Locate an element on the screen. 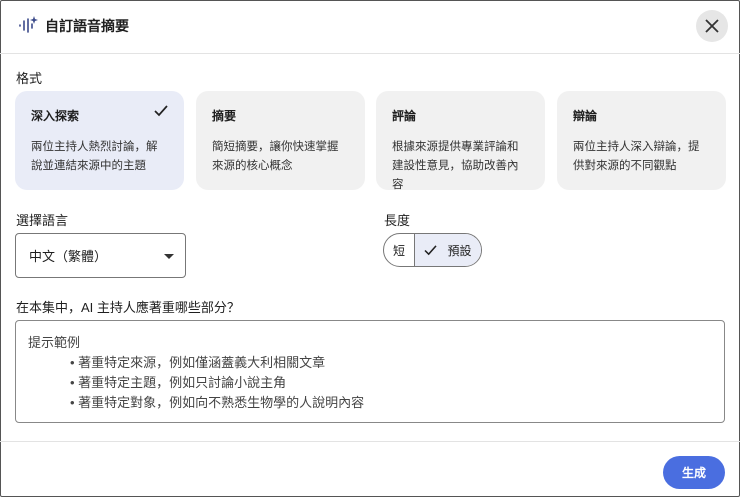 The width and height of the screenshot is (740, 497). placeholder-title: 提示範例 is located at coordinates (54, 342).